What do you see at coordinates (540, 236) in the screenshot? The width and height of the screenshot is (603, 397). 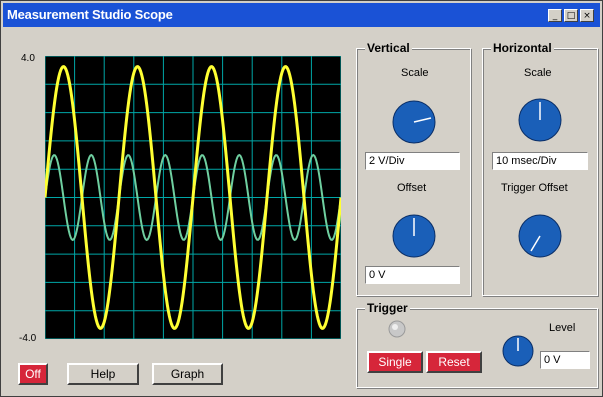 I see `trigger-offset-knob` at bounding box center [540, 236].